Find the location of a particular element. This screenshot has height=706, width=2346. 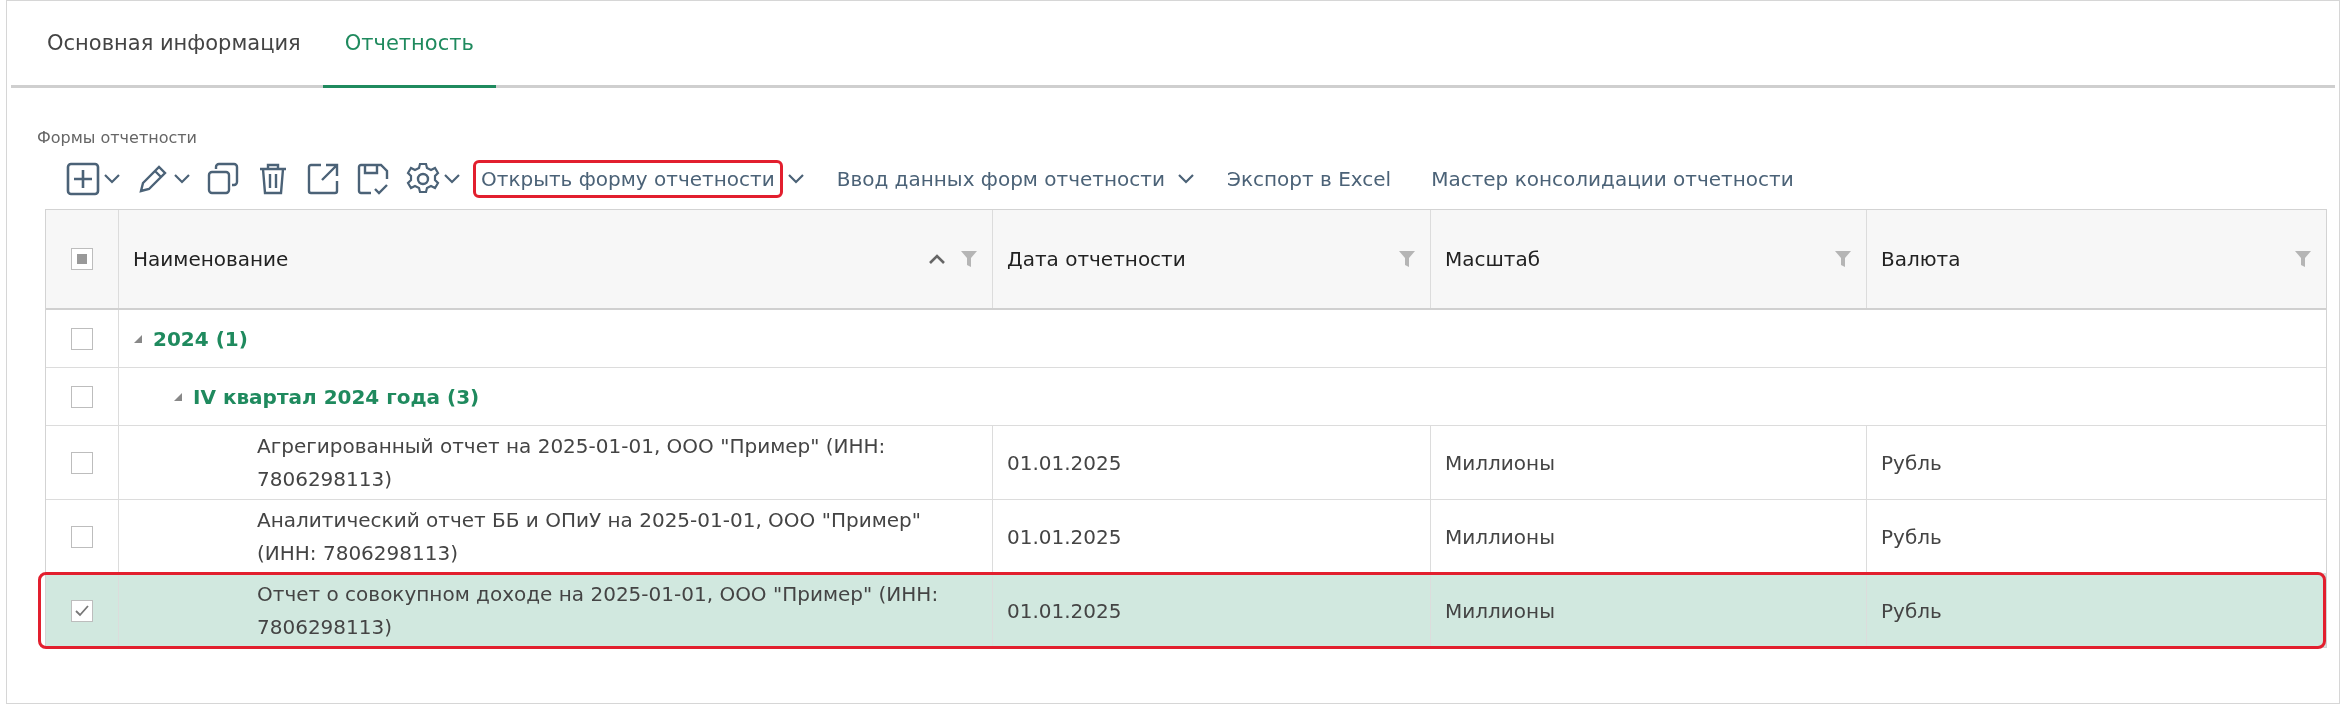

report-name: Аналитический отчет ББ и ОПиУ на 2025-01-01, ООО "Пример" (ИНН: 7806298113) is located at coordinates (589, 536).